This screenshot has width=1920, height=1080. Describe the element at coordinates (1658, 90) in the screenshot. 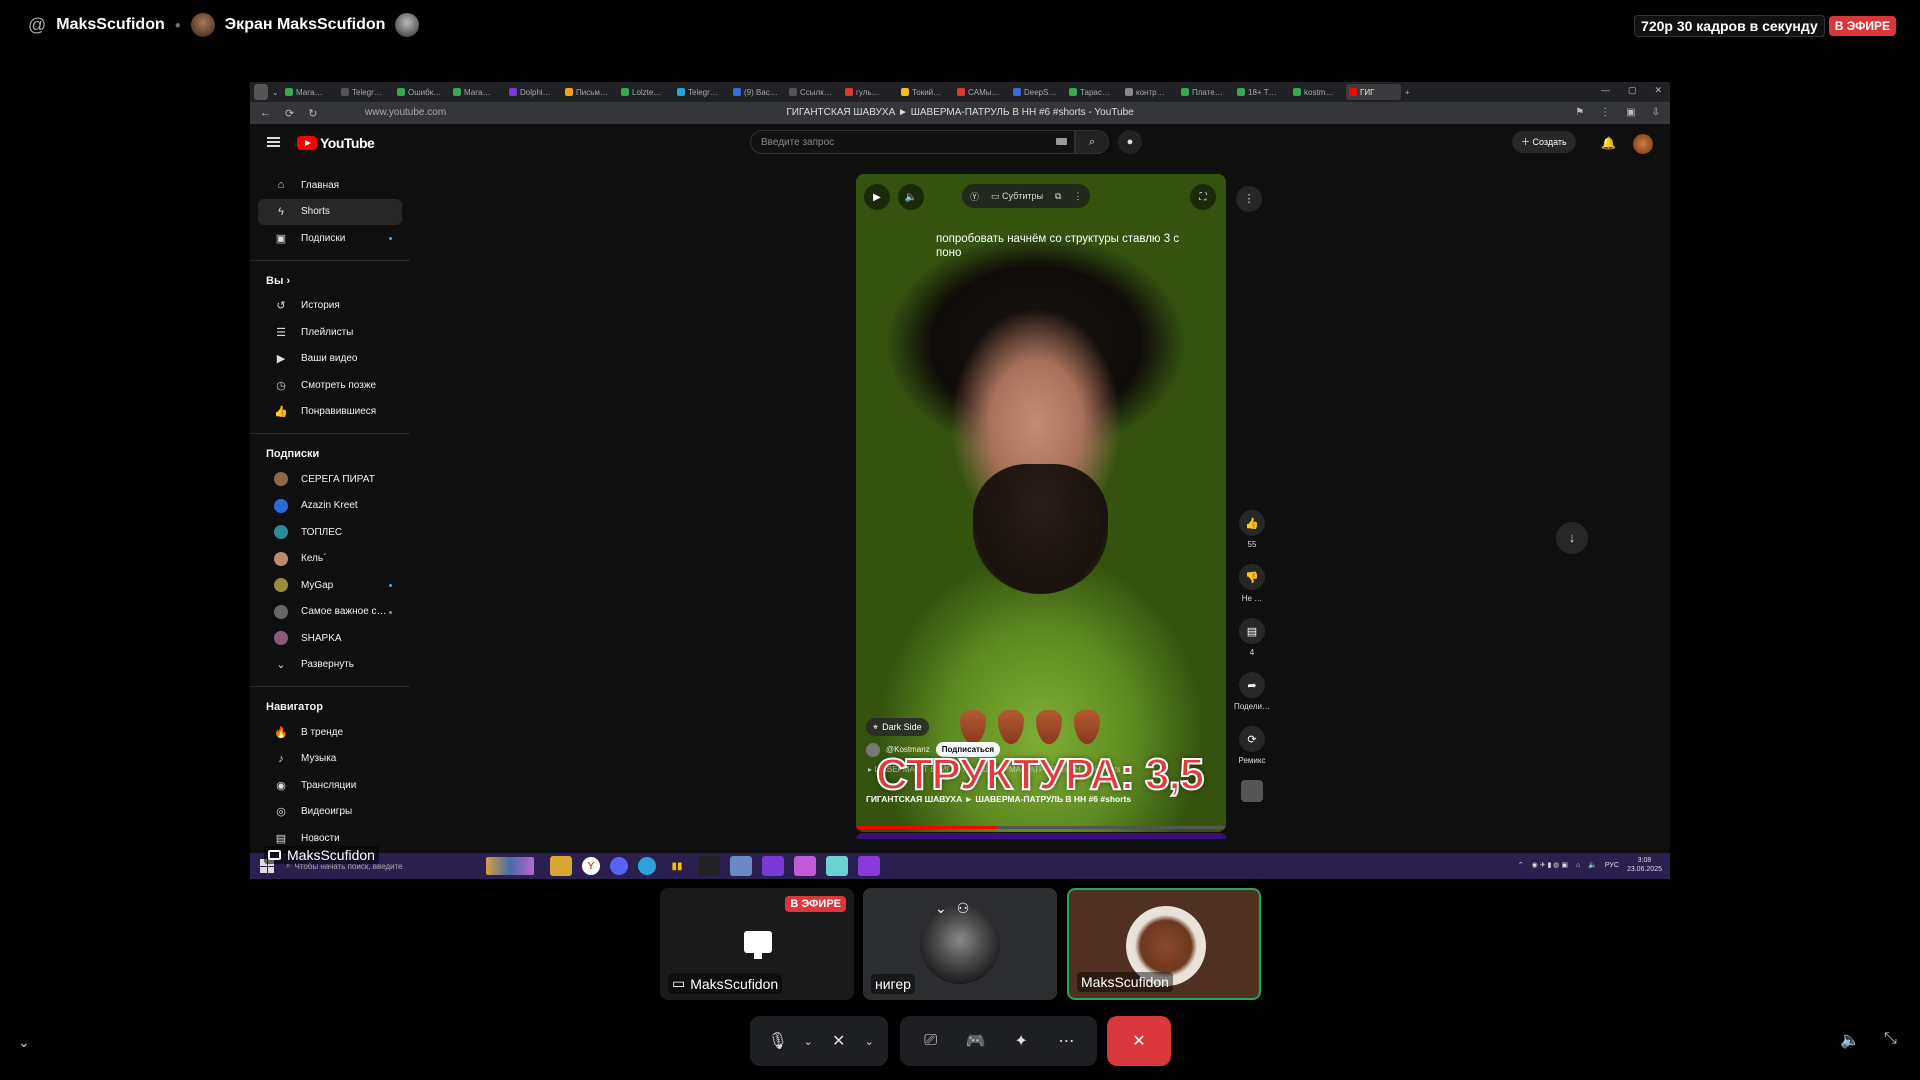

I see `close-icon: ✕` at that location.